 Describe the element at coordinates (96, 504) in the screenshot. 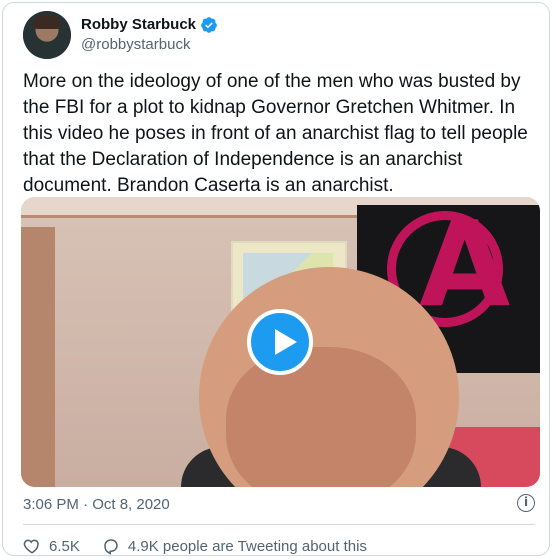

I see `timestamp: 3:06 PM · Oct 8, 2020` at that location.